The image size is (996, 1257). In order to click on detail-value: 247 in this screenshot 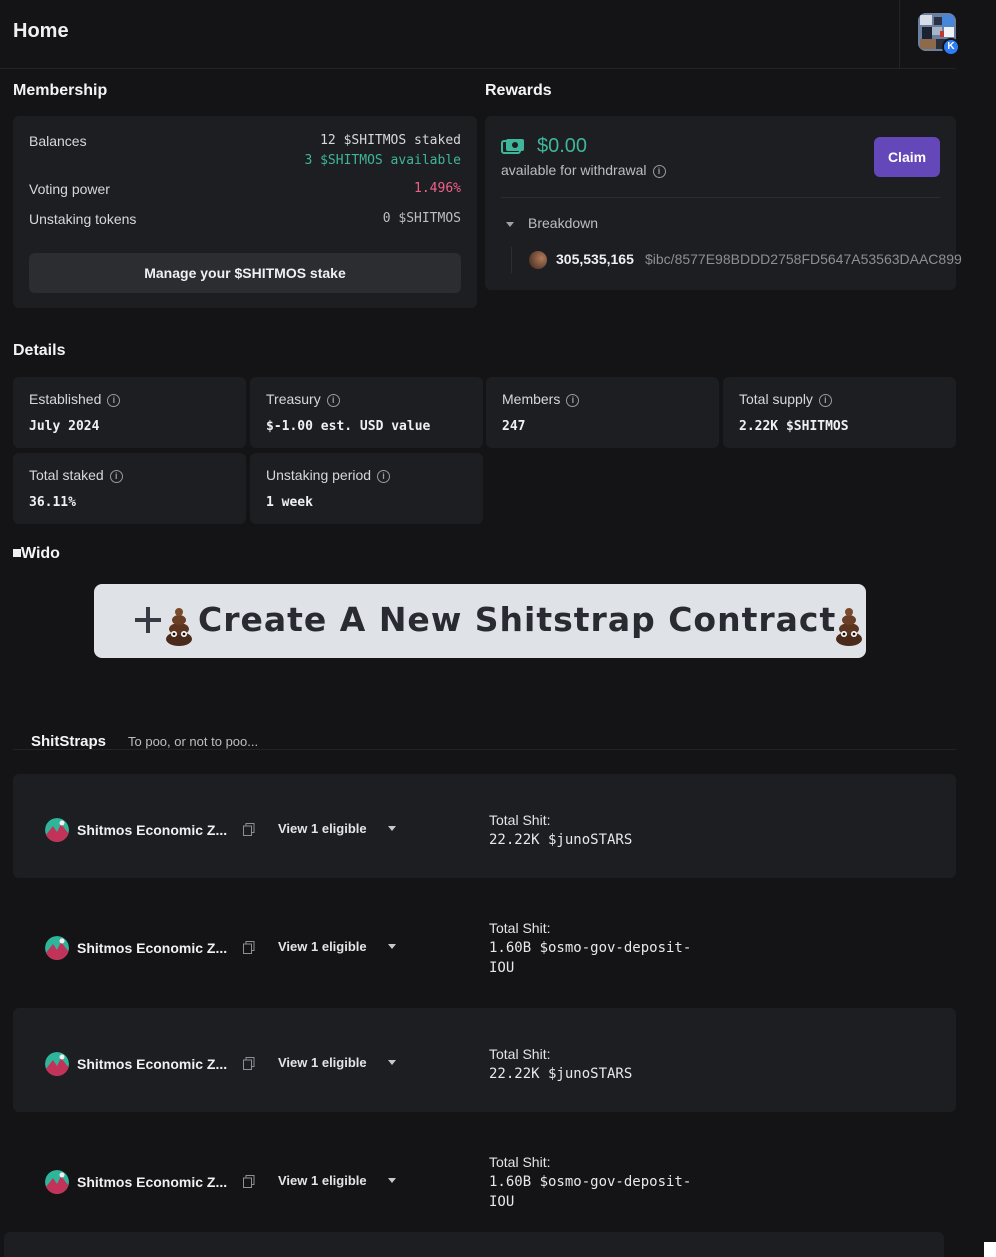, I will do `click(514, 426)`.